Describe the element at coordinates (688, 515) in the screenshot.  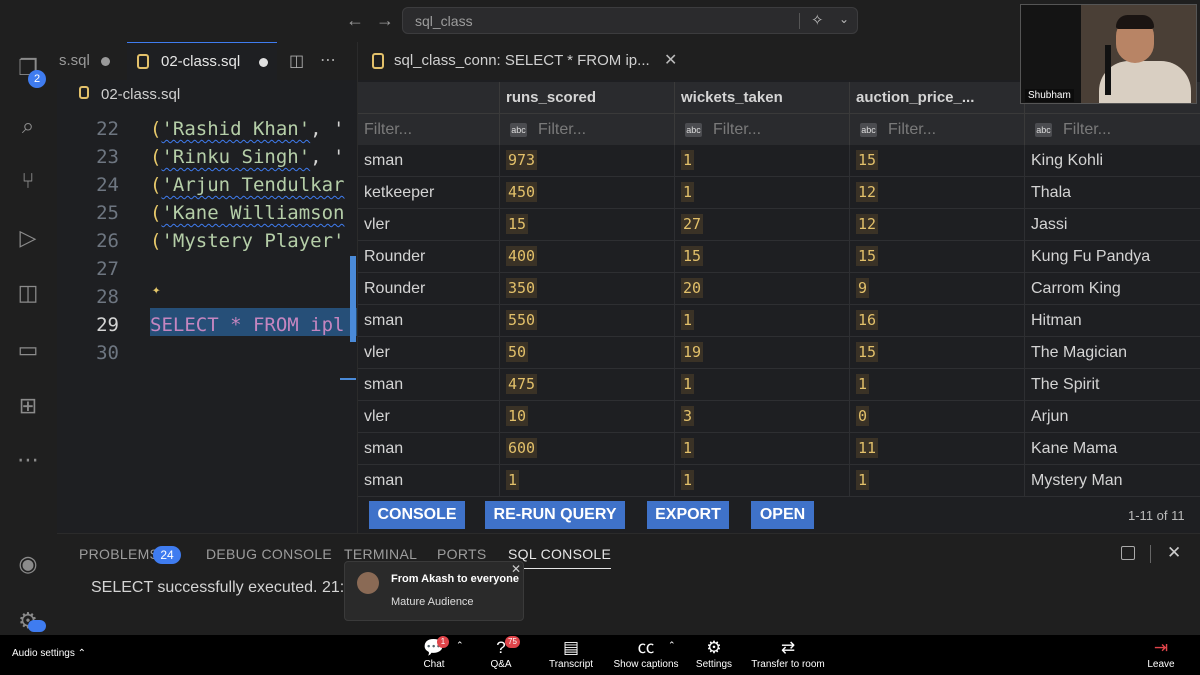
I see `export-button: EXPORT` at that location.